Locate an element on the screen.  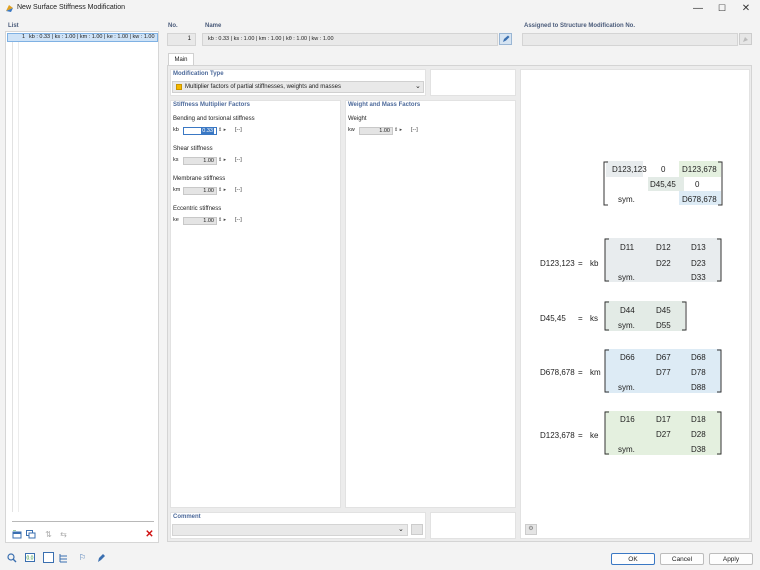
renumber-icon: ⇅ is located at coordinates (48, 534).